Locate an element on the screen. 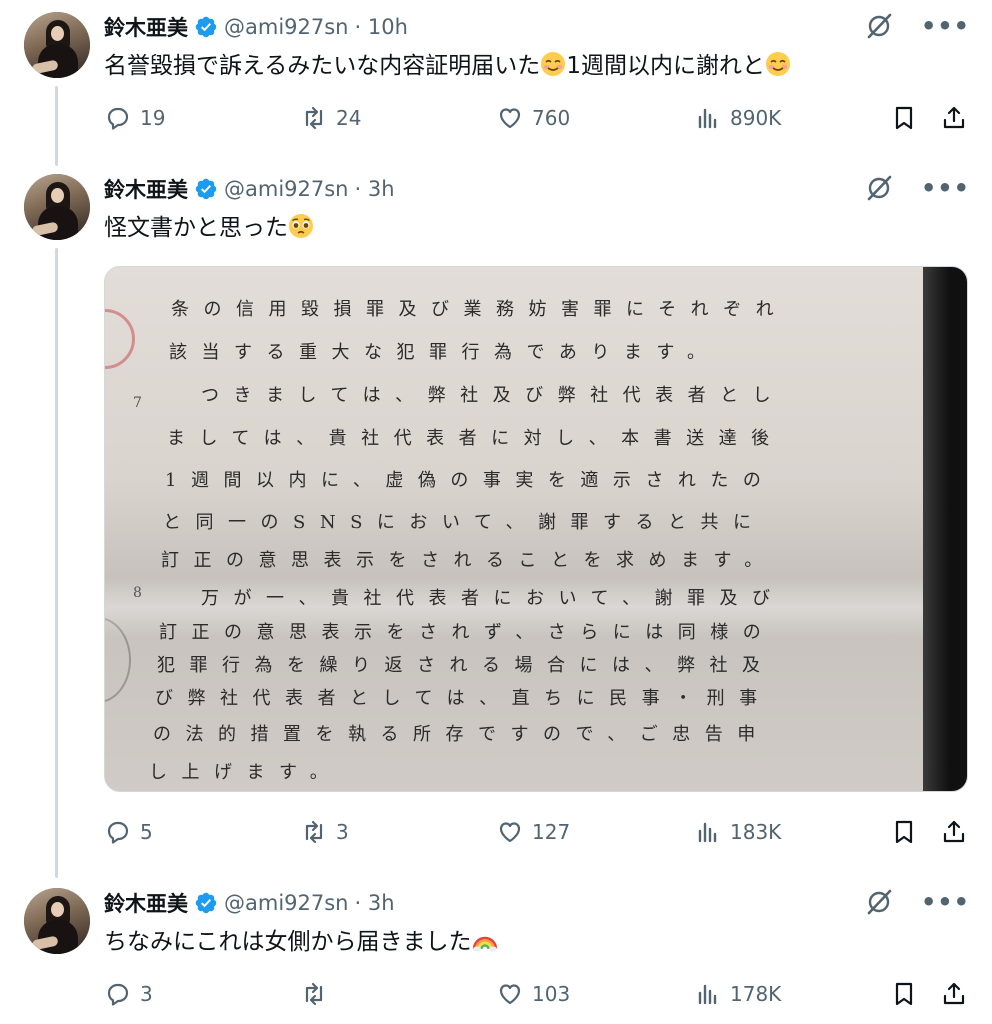 This screenshot has height=1024, width=992. tweet-text-part: 1週間以内に謝れと is located at coordinates (665, 66).